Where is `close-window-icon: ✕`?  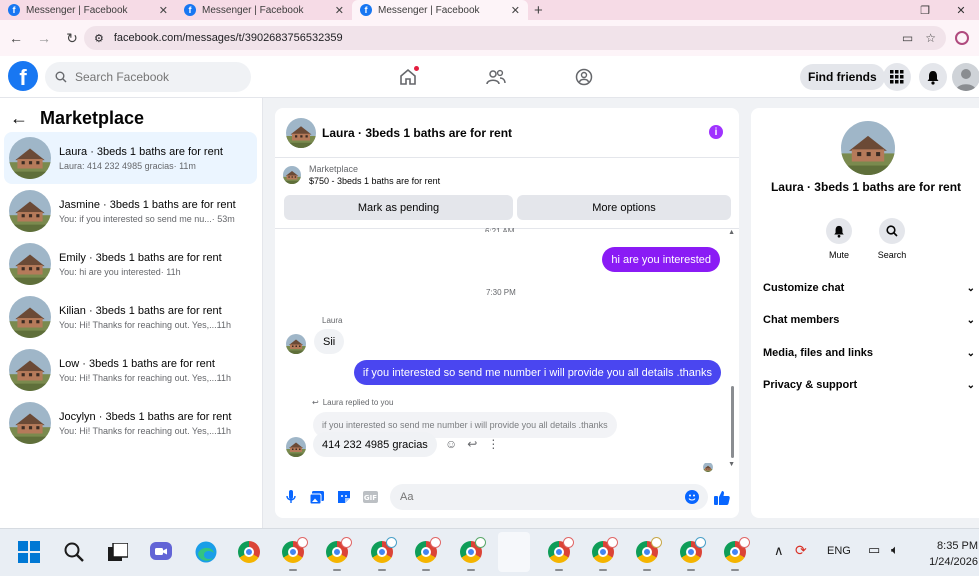
close-window-icon: ✕ is located at coordinates (961, 10).